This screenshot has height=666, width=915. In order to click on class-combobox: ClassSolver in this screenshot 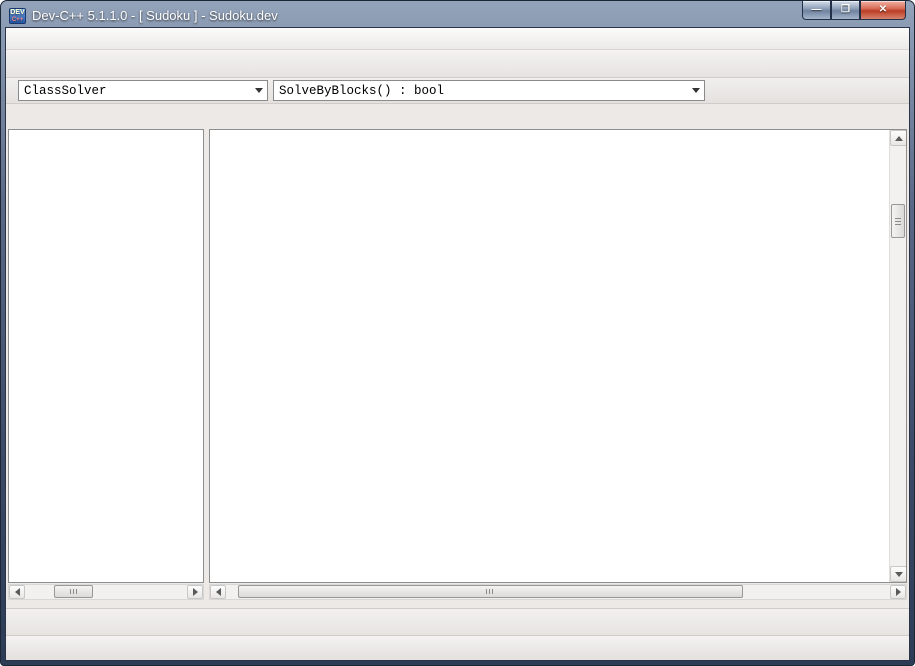, I will do `click(143, 90)`.